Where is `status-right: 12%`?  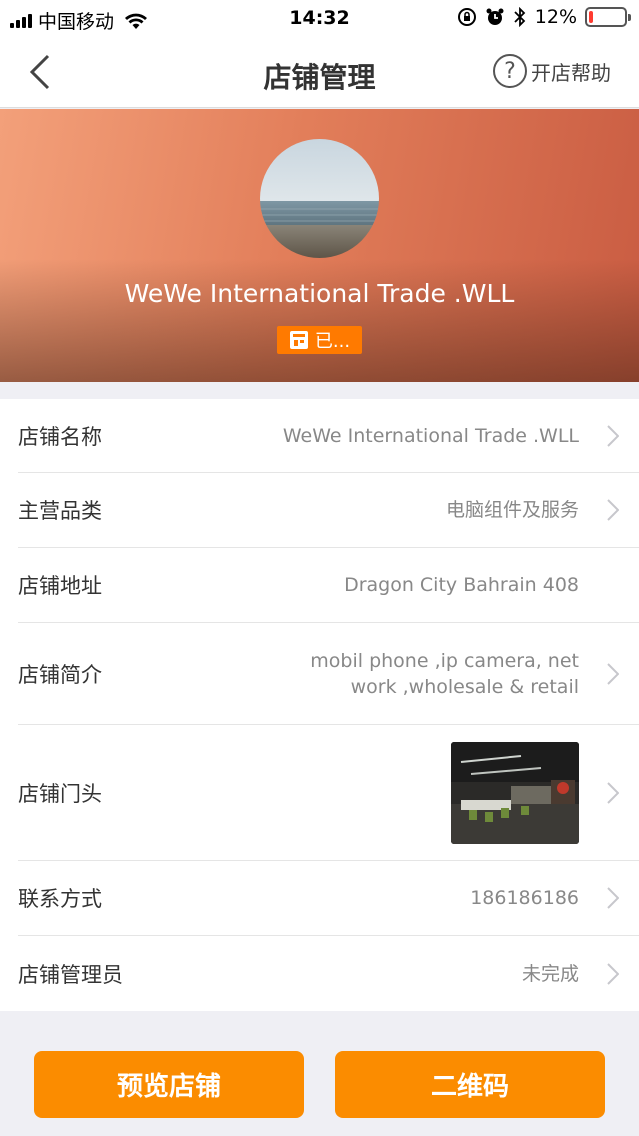
status-right: 12% is located at coordinates (544, 17).